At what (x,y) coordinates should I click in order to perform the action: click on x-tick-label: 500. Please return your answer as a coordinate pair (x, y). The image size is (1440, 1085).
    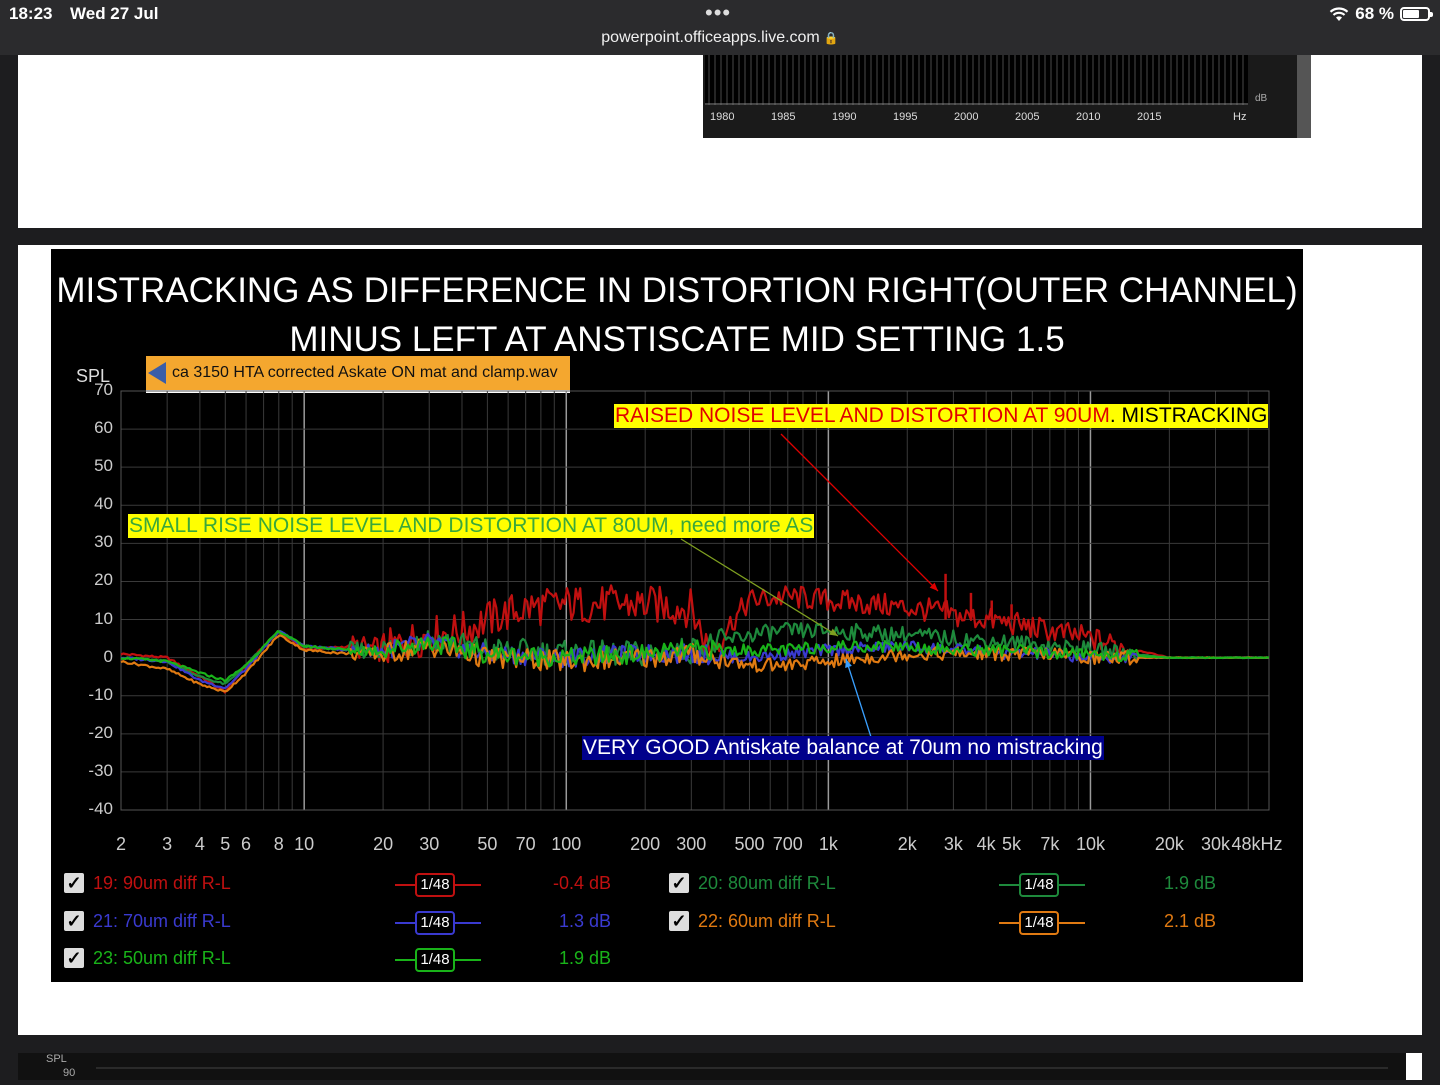
    Looking at the image, I should click on (749, 844).